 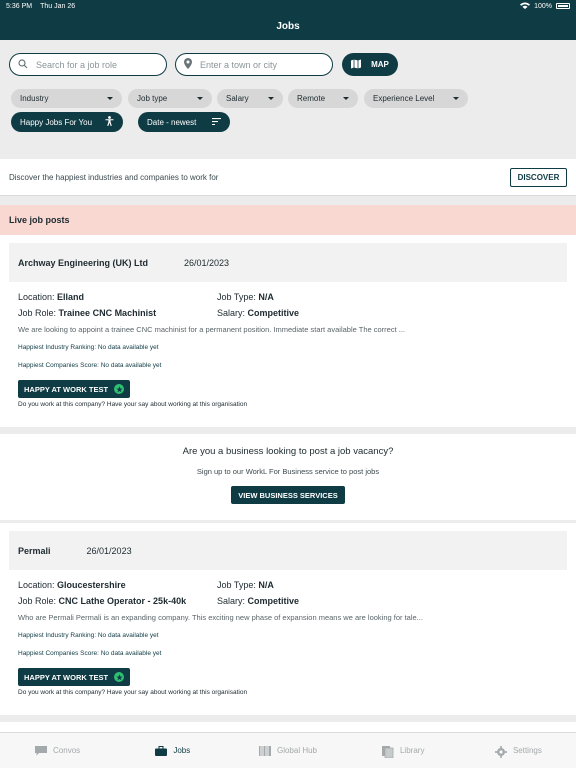 I want to click on page-title: Jobs, so click(x=288, y=26).